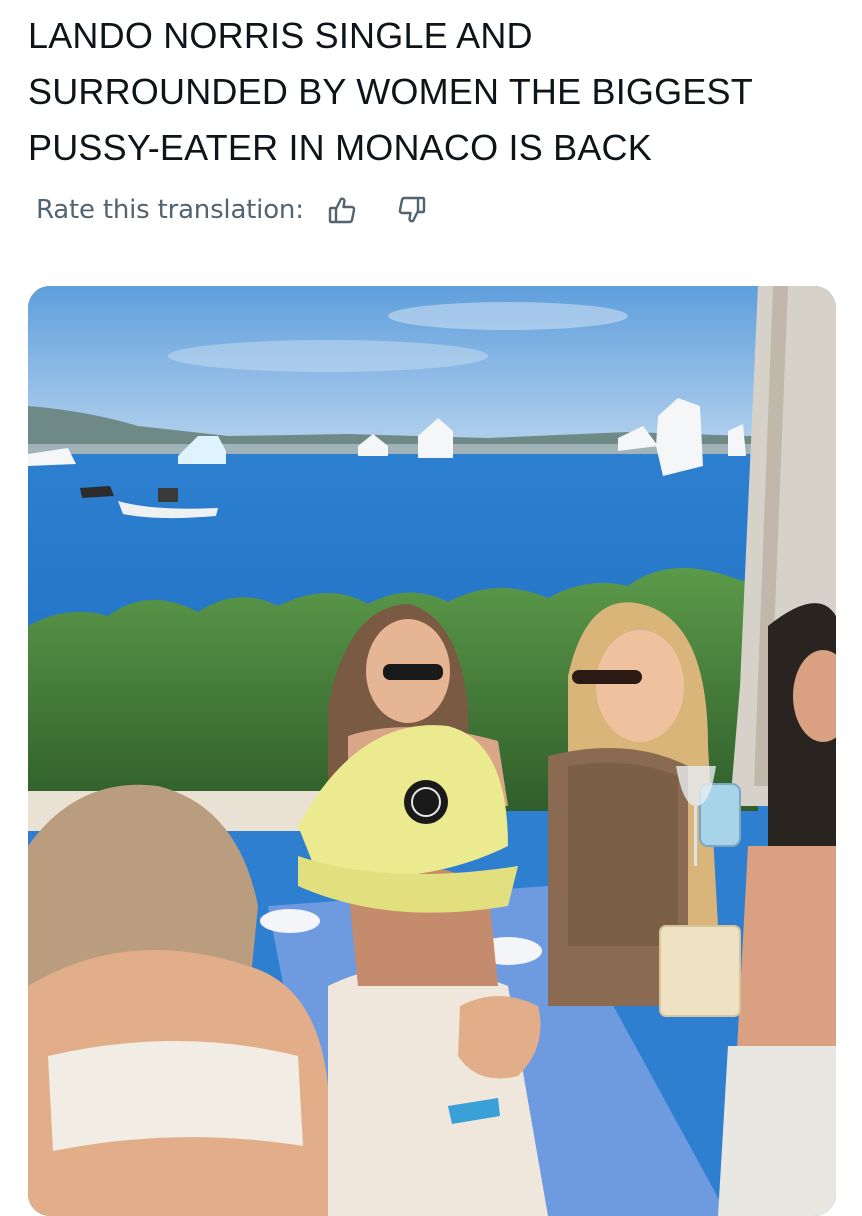  Describe the element at coordinates (390, 91) in the screenshot. I see `post-text-line-2: SURROUNDED BY WOMEN THE BIGGEST` at that location.